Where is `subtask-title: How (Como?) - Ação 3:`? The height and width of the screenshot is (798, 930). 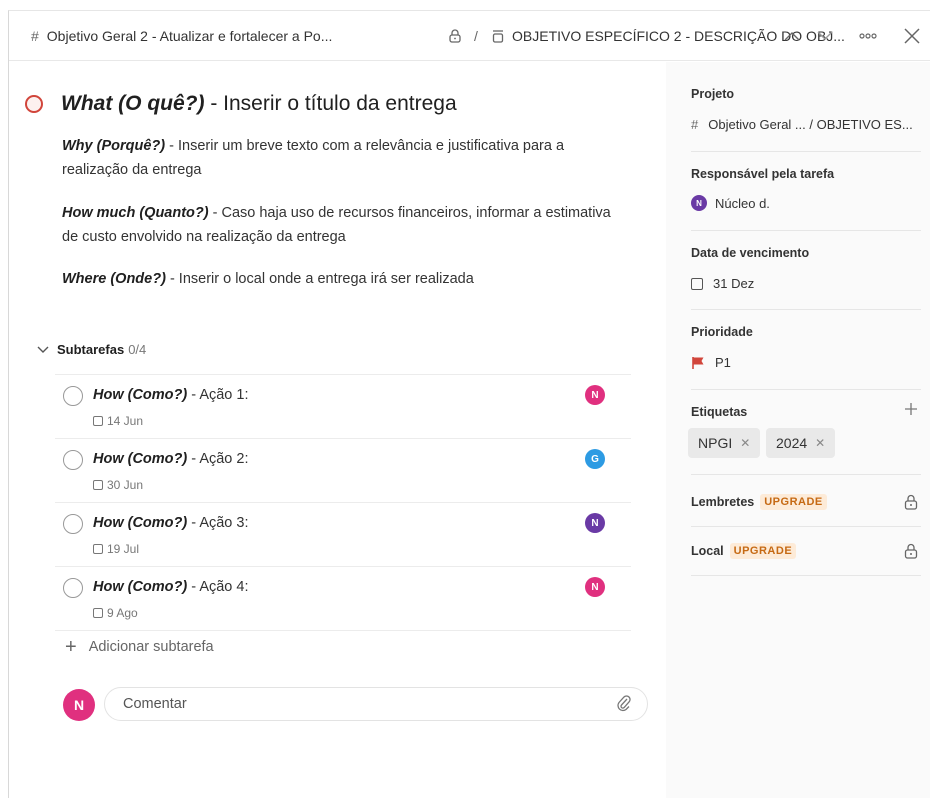
subtask-title: How (Como?) - Ação 3: is located at coordinates (171, 523).